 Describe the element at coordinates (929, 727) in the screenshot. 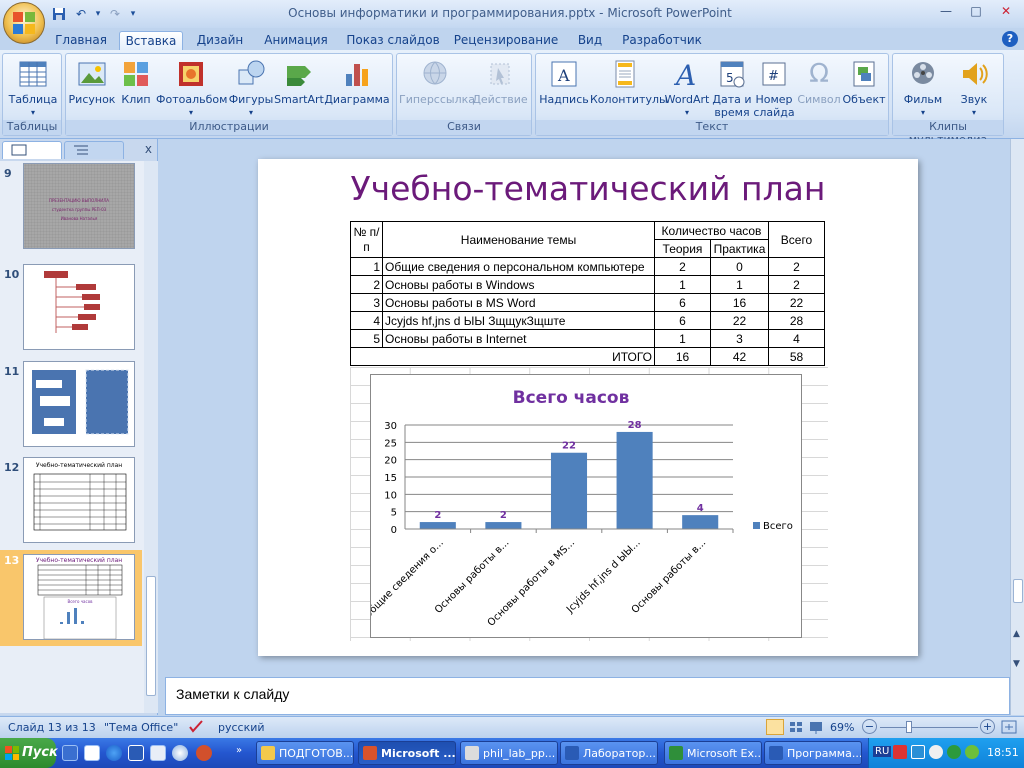

I see `zoom-slider-track` at that location.